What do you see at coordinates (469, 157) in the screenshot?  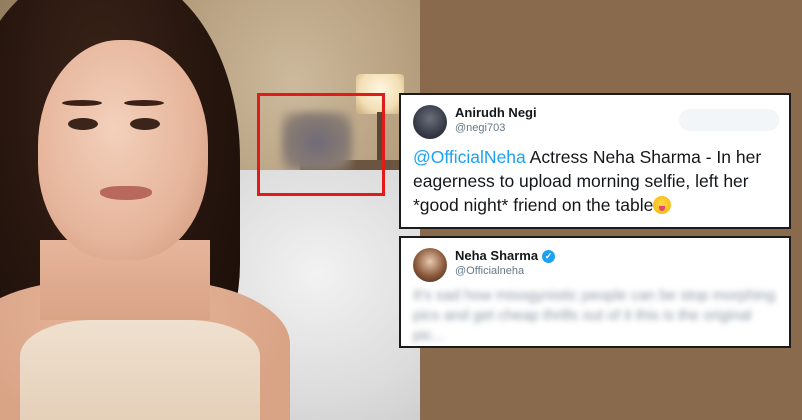 I see `mention-link: @OfficialNeha` at bounding box center [469, 157].